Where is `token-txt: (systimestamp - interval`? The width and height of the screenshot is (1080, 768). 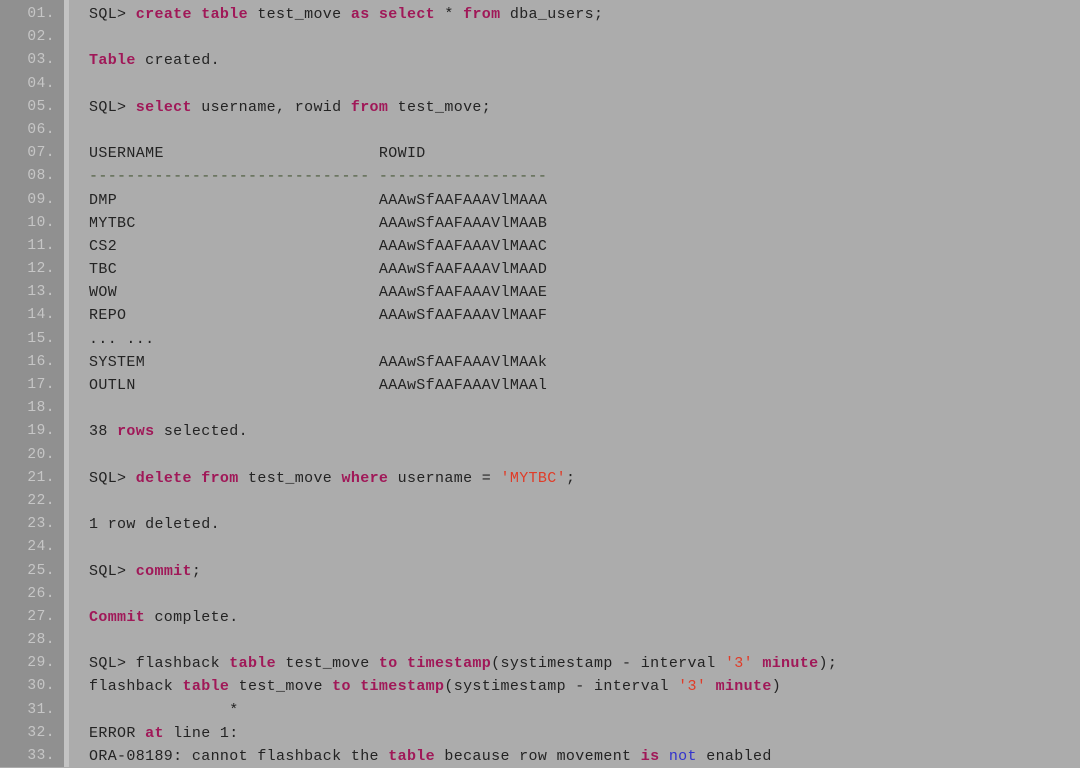 token-txt: (systimestamp - interval is located at coordinates (561, 687).